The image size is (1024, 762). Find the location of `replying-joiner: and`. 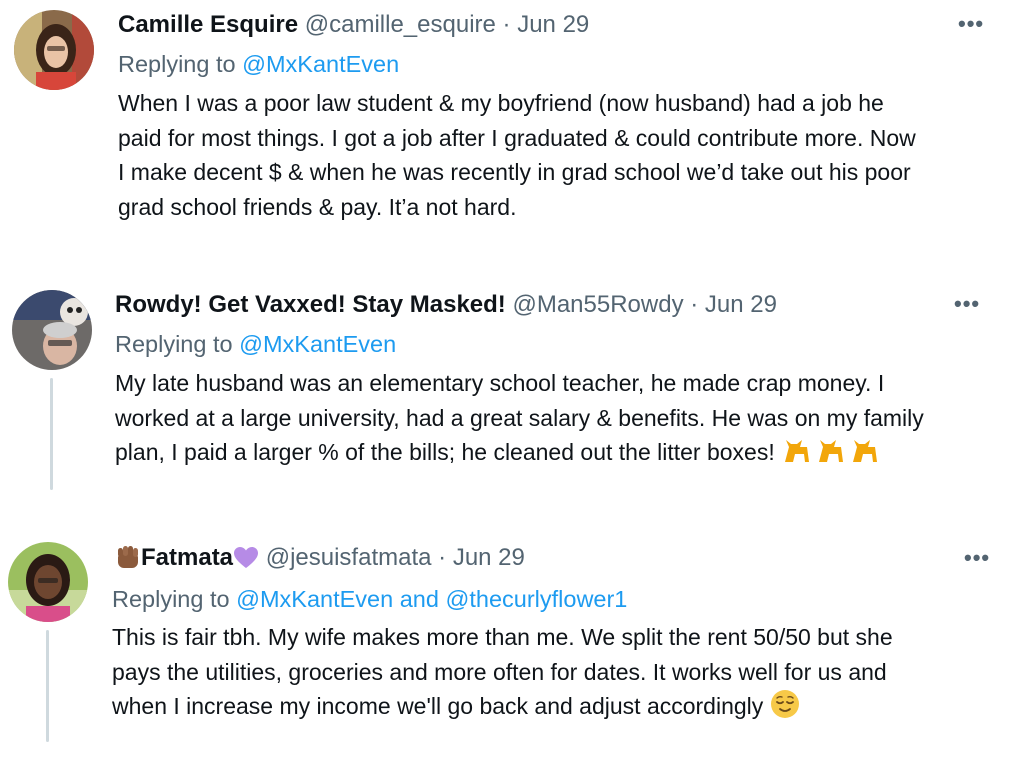

replying-joiner: and is located at coordinates (419, 599).